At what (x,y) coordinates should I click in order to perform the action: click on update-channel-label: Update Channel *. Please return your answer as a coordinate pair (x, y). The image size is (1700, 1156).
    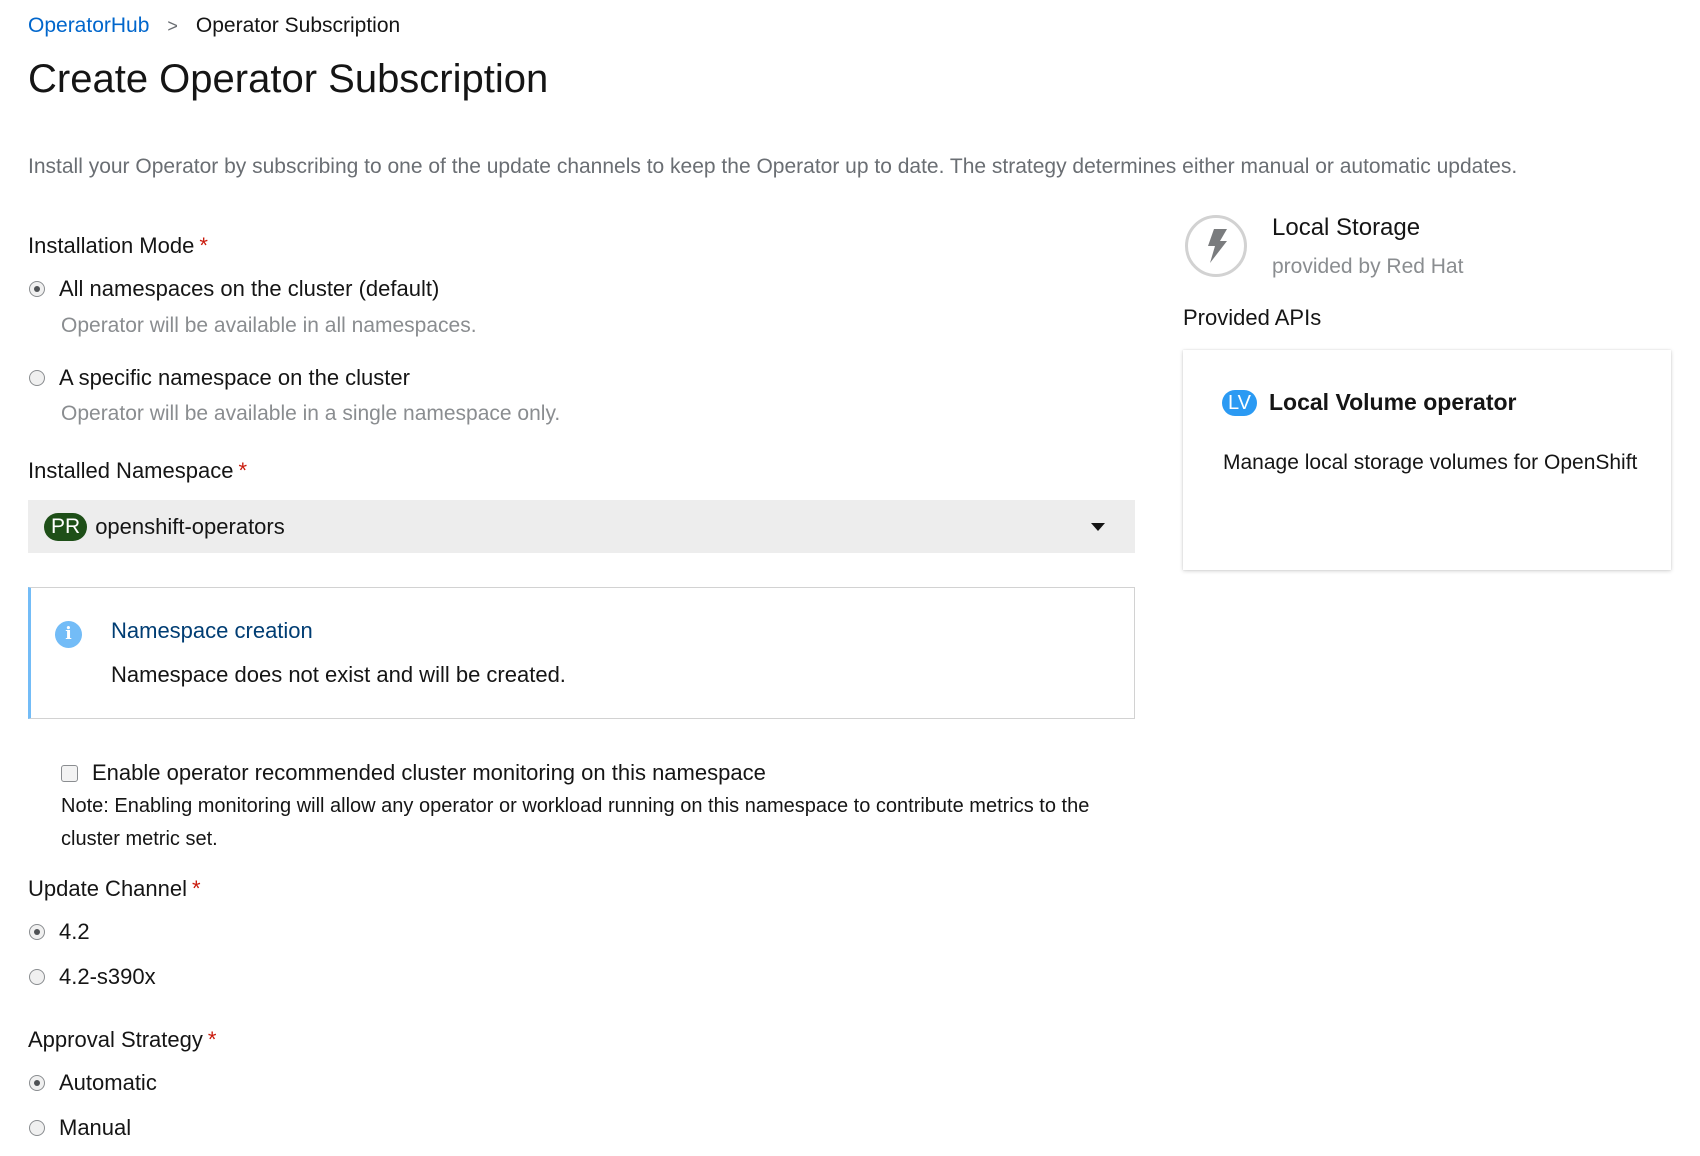
    Looking at the image, I should click on (114, 889).